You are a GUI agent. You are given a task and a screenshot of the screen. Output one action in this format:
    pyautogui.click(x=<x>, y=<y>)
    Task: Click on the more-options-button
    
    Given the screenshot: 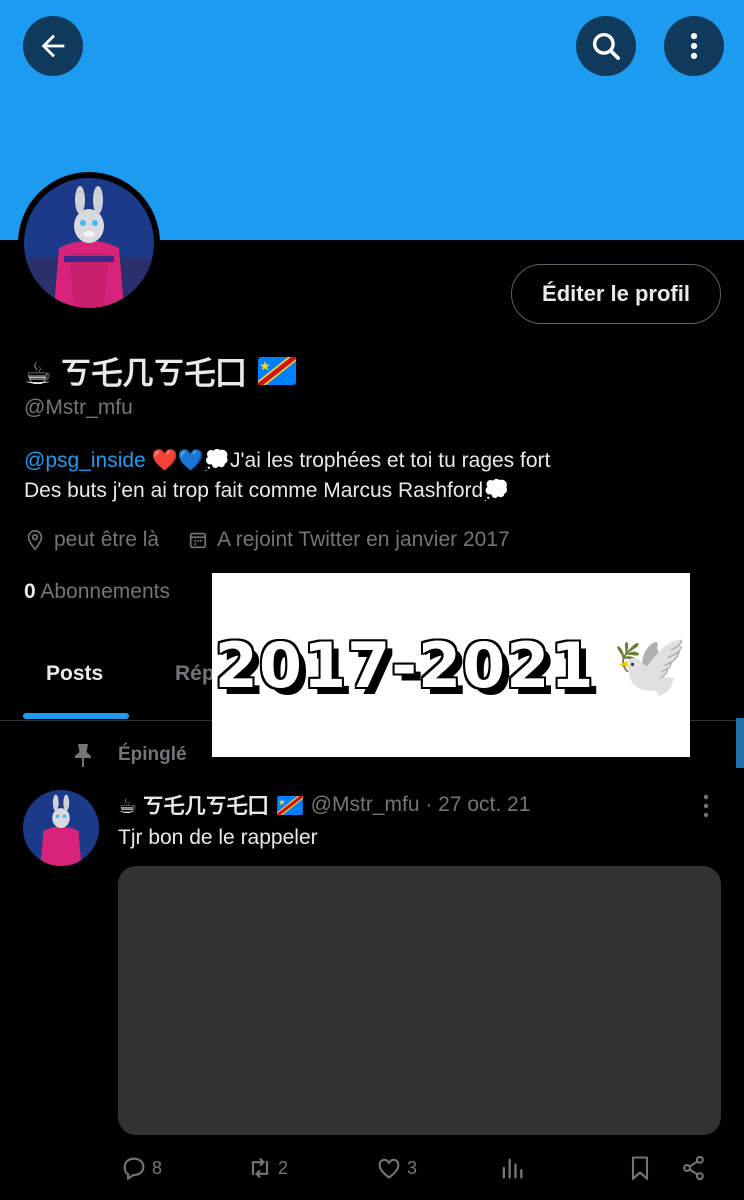 What is the action you would take?
    pyautogui.click(x=694, y=46)
    